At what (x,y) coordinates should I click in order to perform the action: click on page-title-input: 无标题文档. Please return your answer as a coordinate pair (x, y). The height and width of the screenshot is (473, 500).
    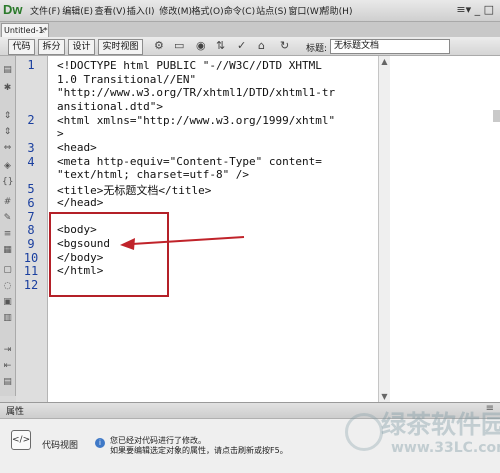
    Looking at the image, I should click on (390, 46).